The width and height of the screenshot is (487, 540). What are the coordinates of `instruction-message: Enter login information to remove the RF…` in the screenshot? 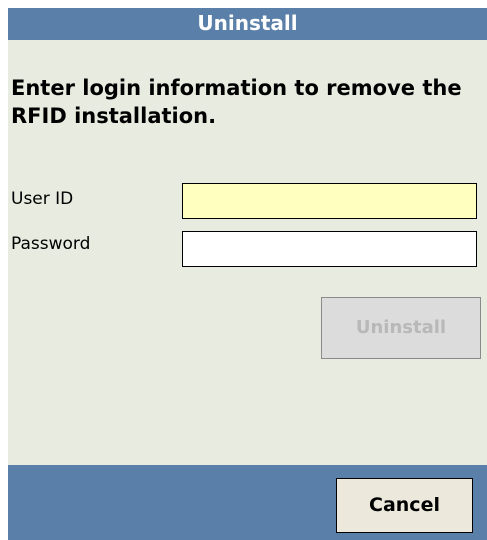 It's located at (236, 102).